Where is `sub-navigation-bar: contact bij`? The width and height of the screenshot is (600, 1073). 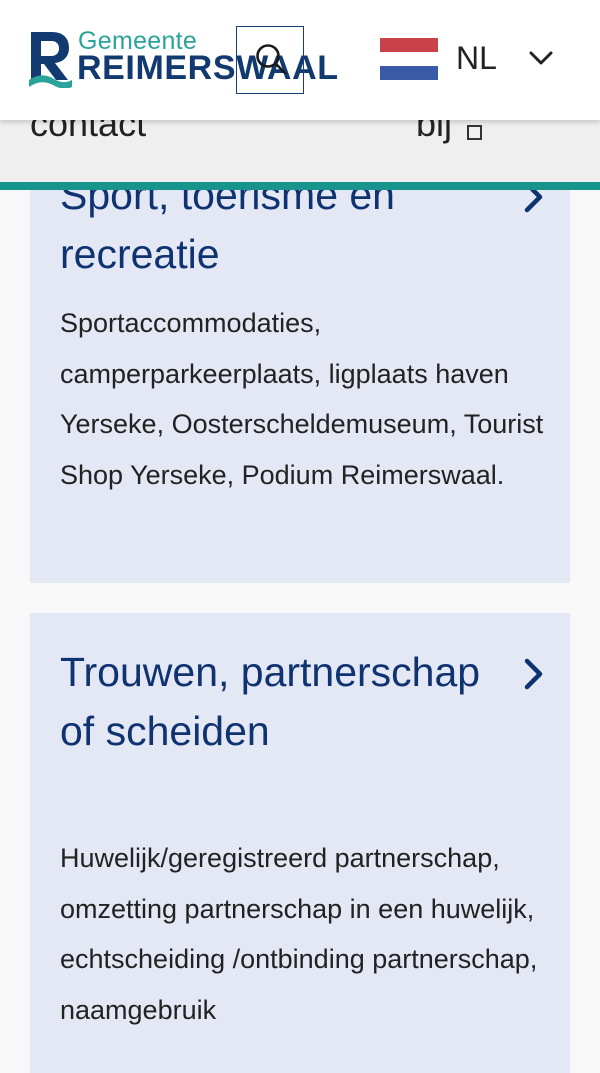
sub-navigation-bar: contact bij is located at coordinates (300, 151).